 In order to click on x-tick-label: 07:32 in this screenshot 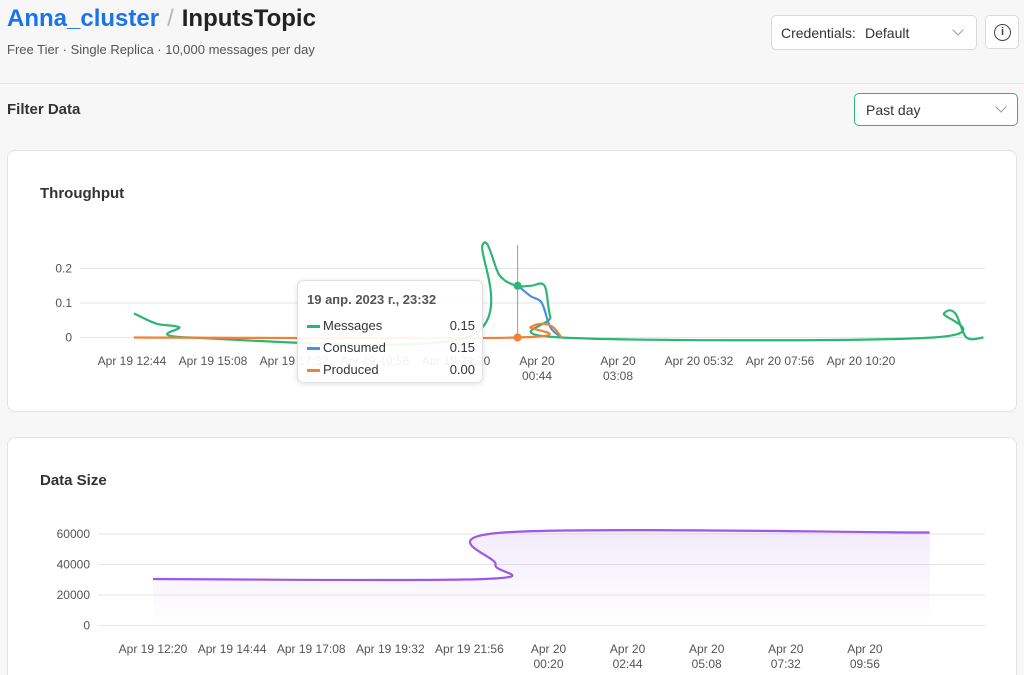, I will do `click(786, 664)`.